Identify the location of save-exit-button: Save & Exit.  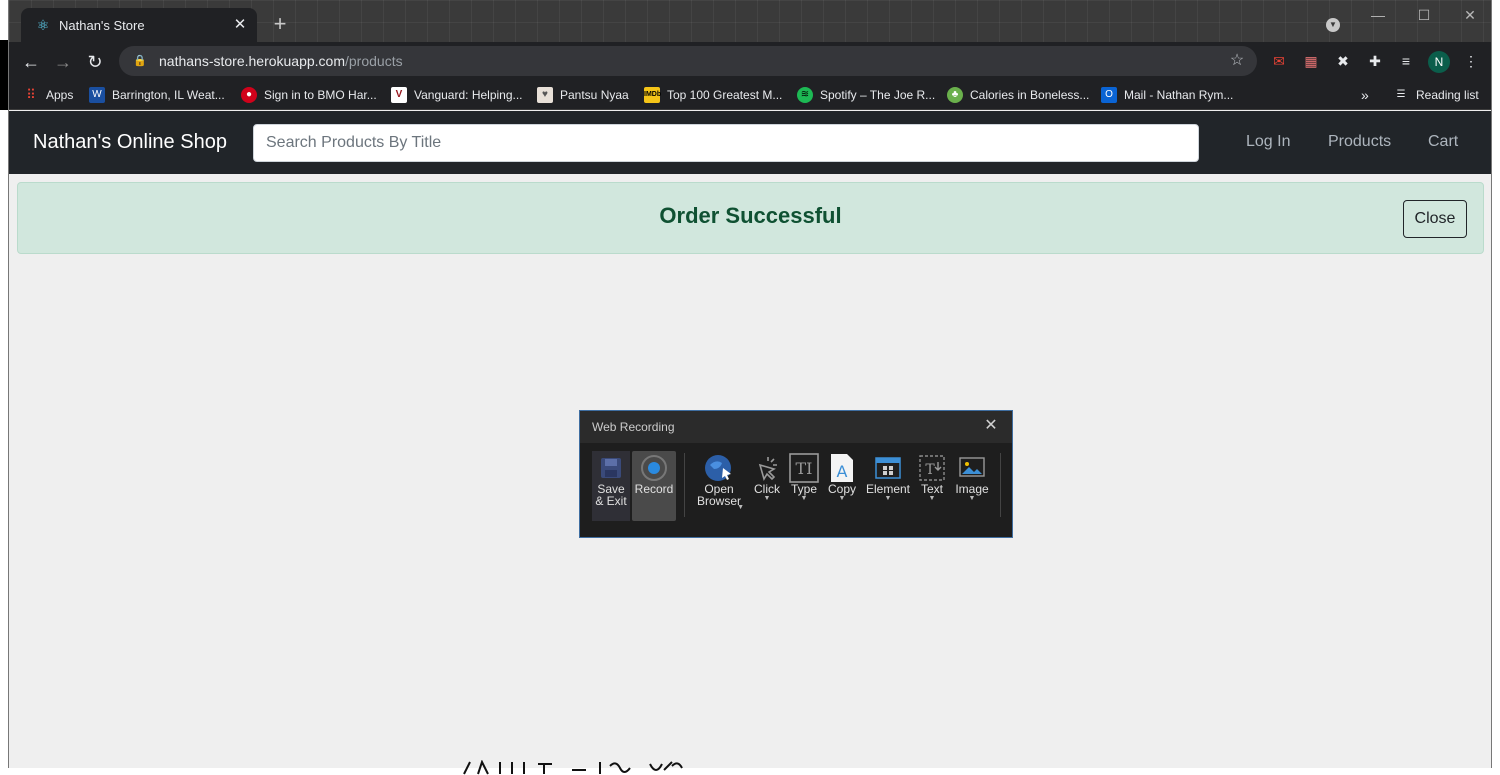
(611, 486).